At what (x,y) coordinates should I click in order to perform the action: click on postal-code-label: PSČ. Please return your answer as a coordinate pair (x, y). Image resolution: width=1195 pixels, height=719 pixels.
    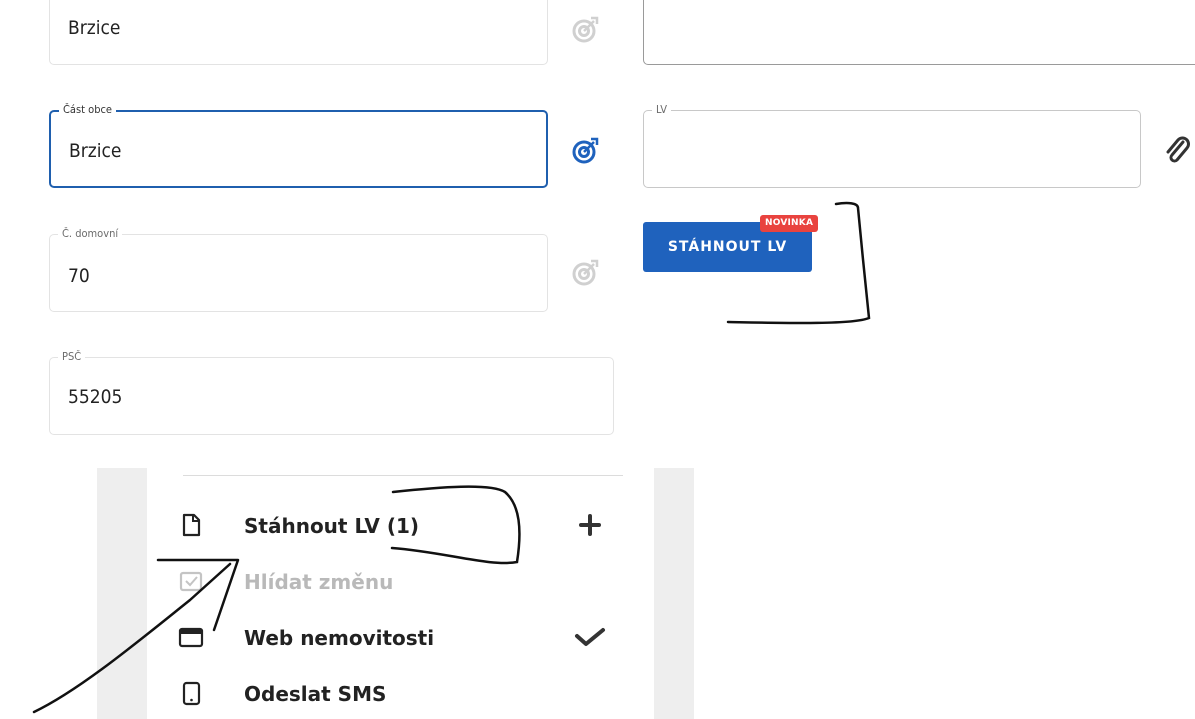
    Looking at the image, I should click on (72, 357).